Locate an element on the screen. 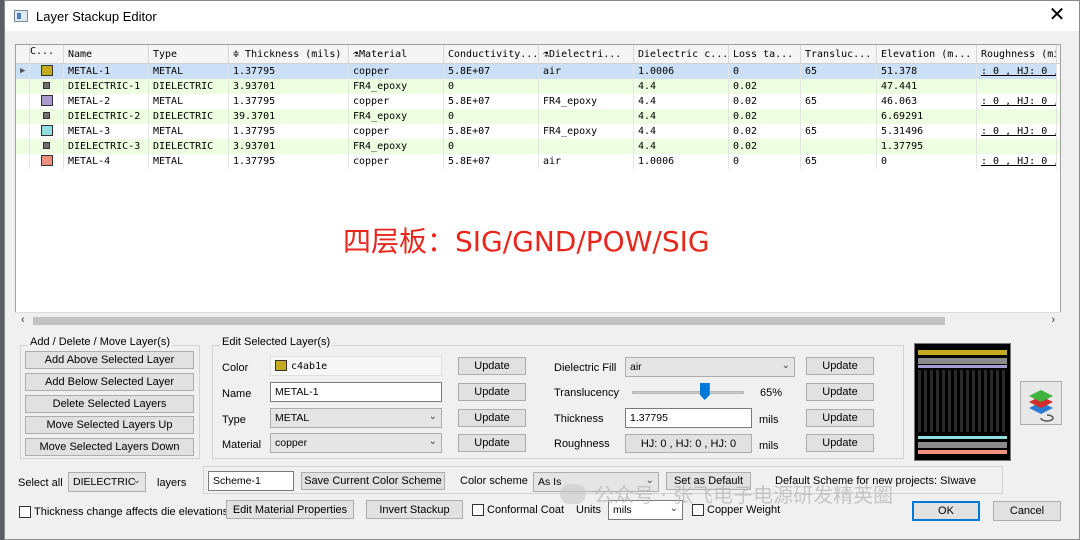 The image size is (1080, 540). thickness-input: 1.37795 is located at coordinates (688, 418).